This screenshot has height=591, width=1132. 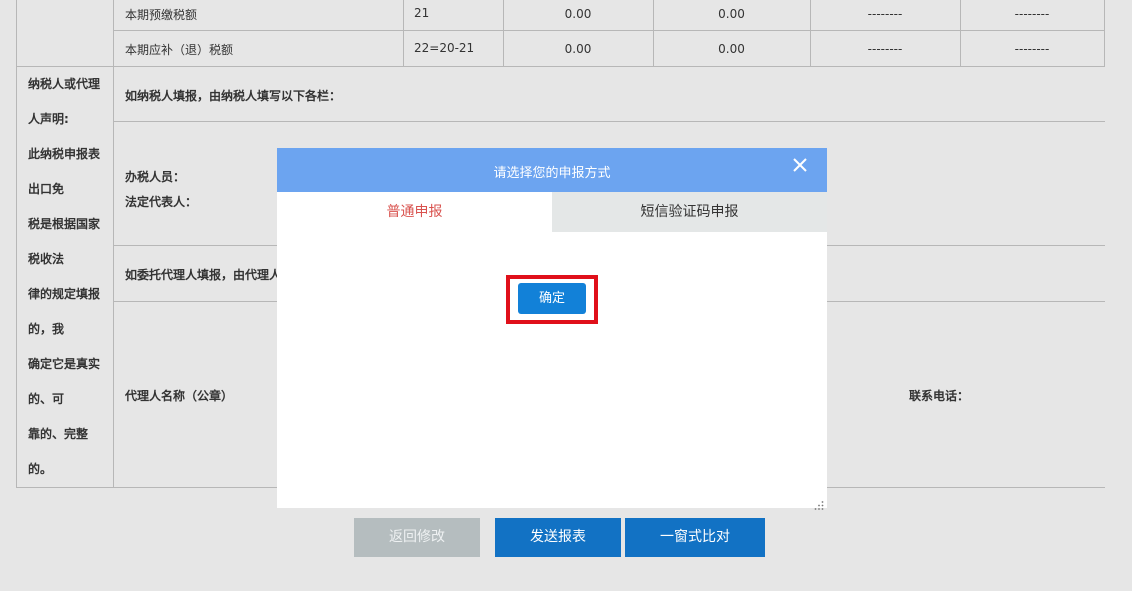 I want to click on declaration-line: 出口免, so click(x=46, y=189).